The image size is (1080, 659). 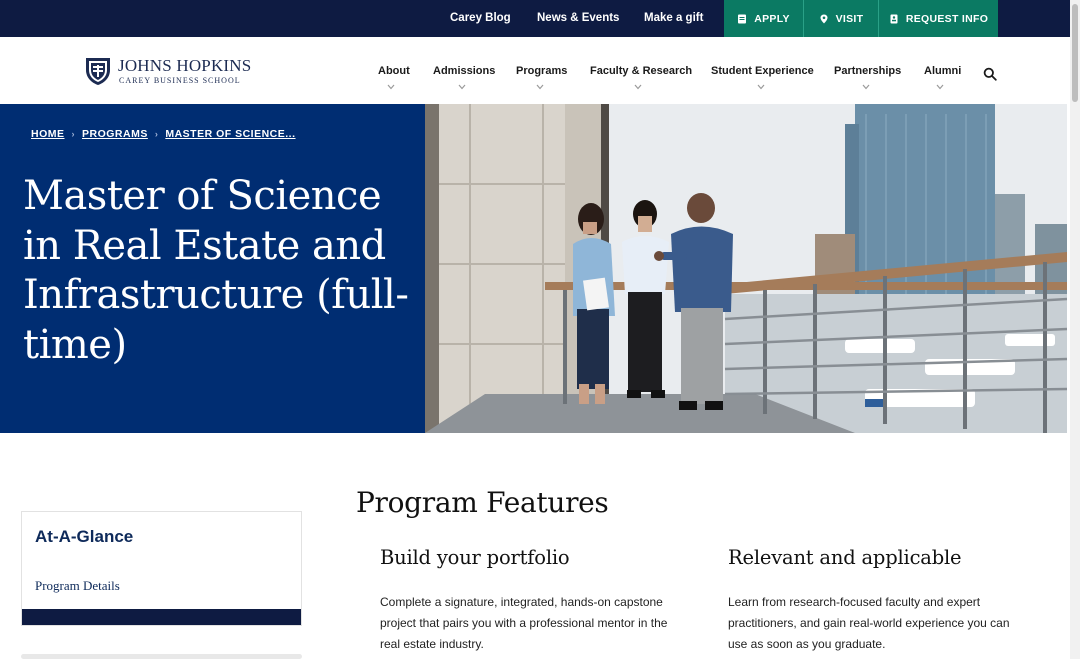 I want to click on page-scrollbar, so click(x=1075, y=329).